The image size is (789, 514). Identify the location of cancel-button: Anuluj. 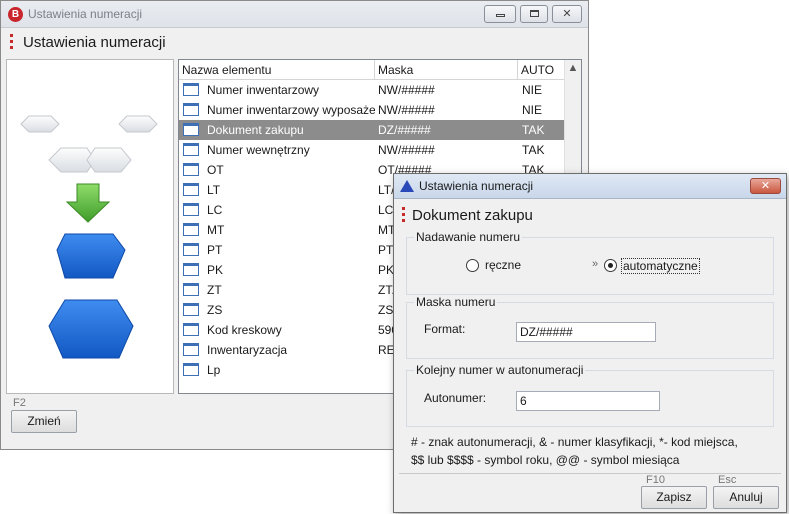
(746, 497).